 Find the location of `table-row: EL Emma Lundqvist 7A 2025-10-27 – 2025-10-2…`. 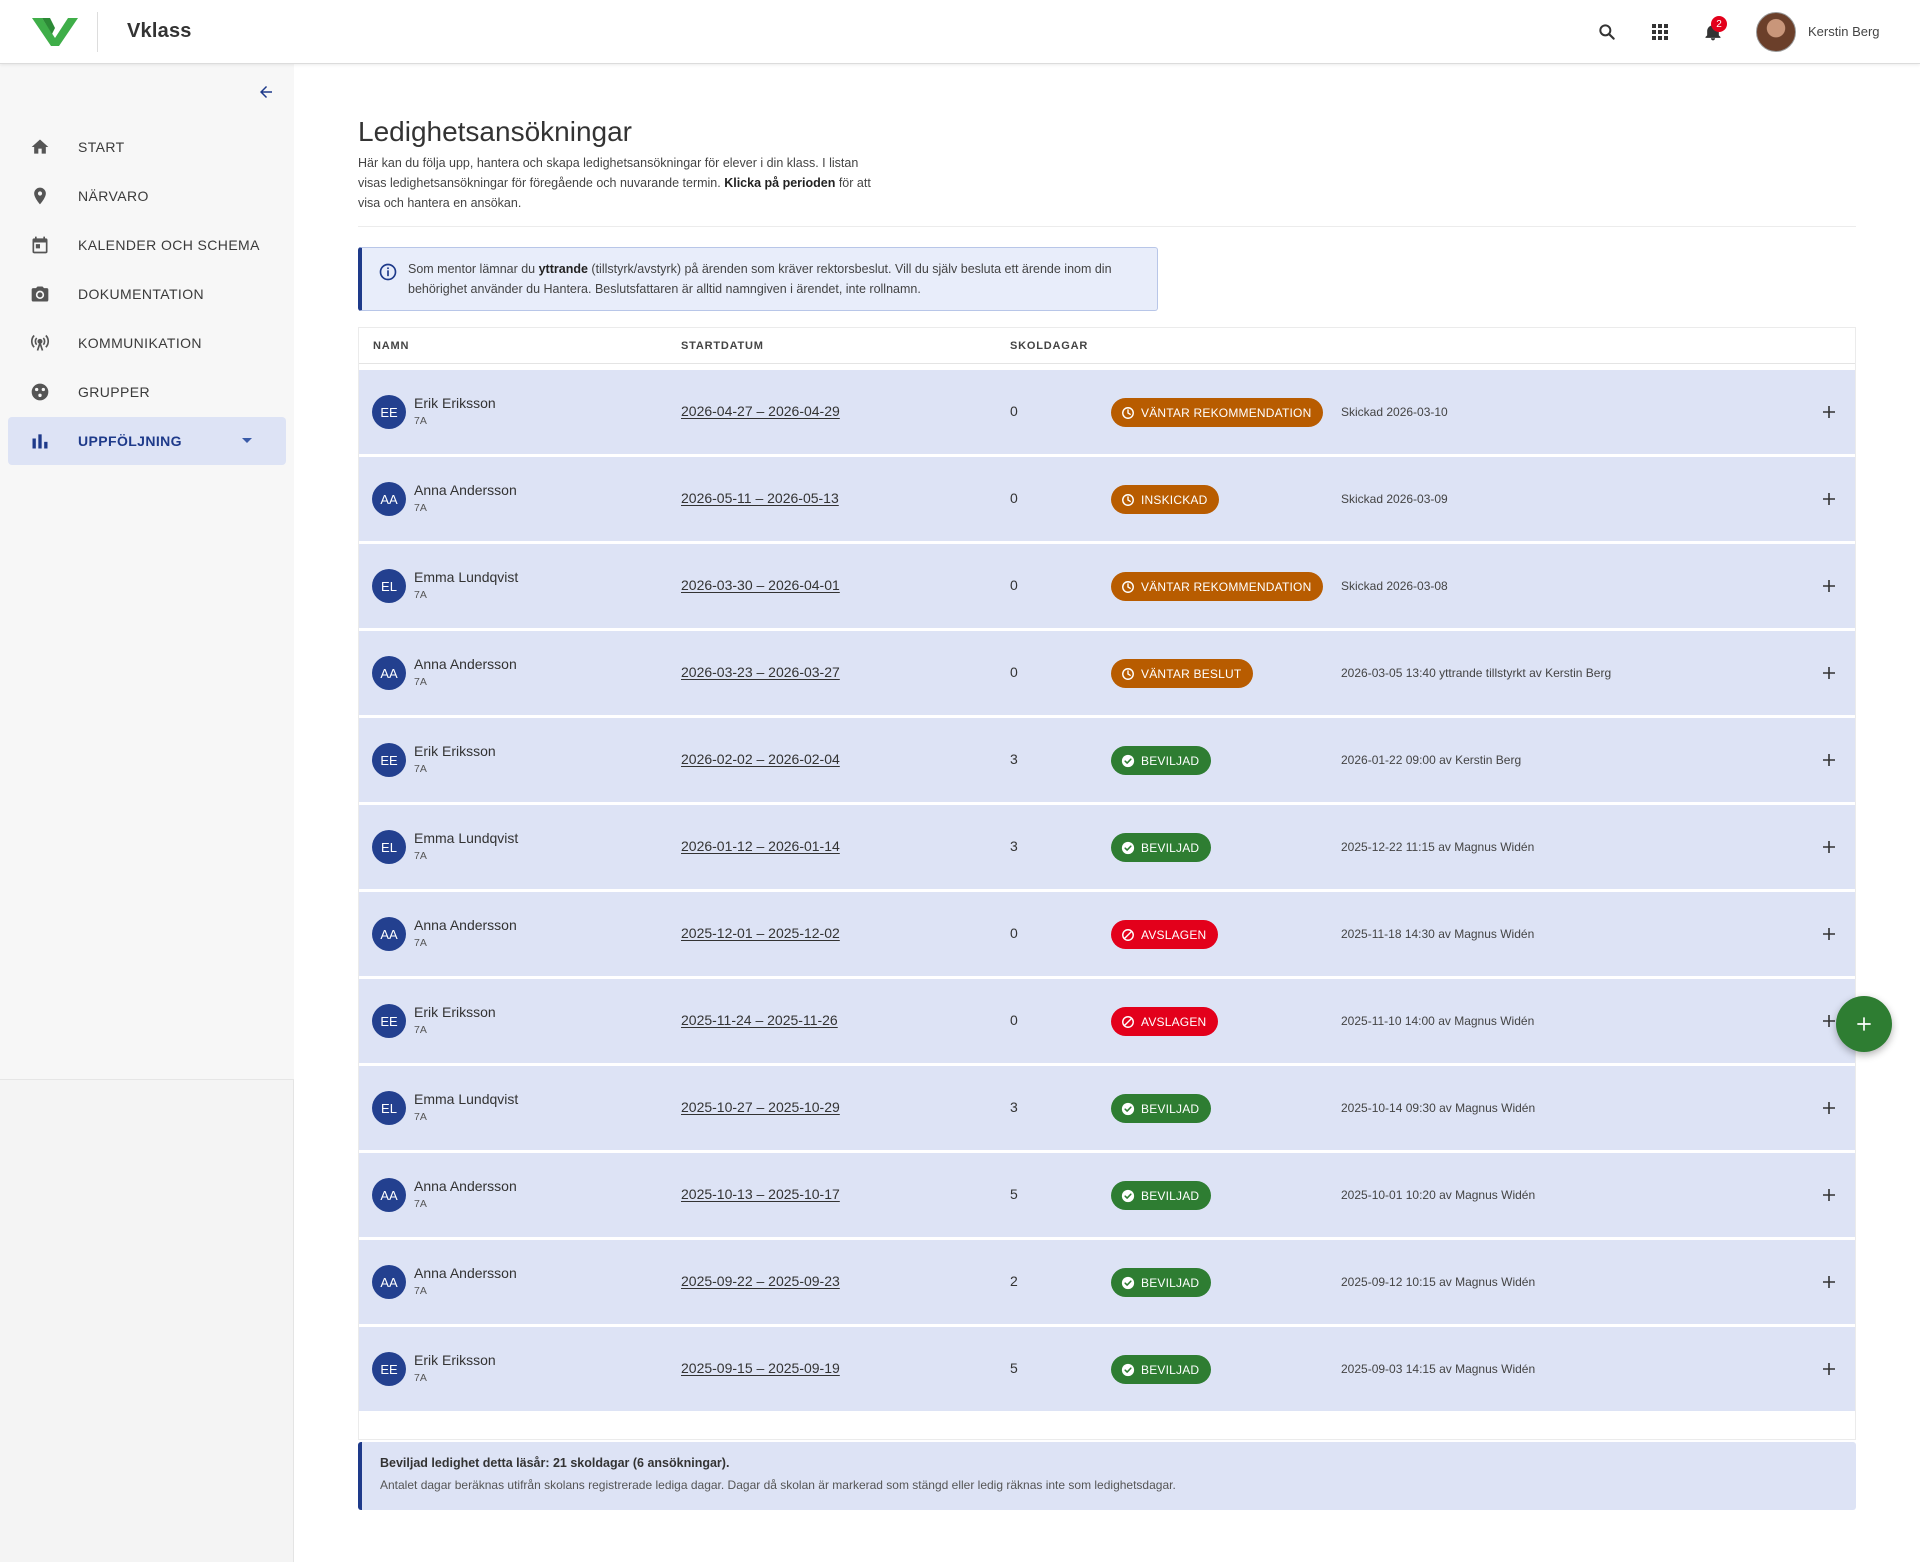

table-row: EL Emma Lundqvist 7A 2025-10-27 – 2025-10-2… is located at coordinates (1107, 1108).